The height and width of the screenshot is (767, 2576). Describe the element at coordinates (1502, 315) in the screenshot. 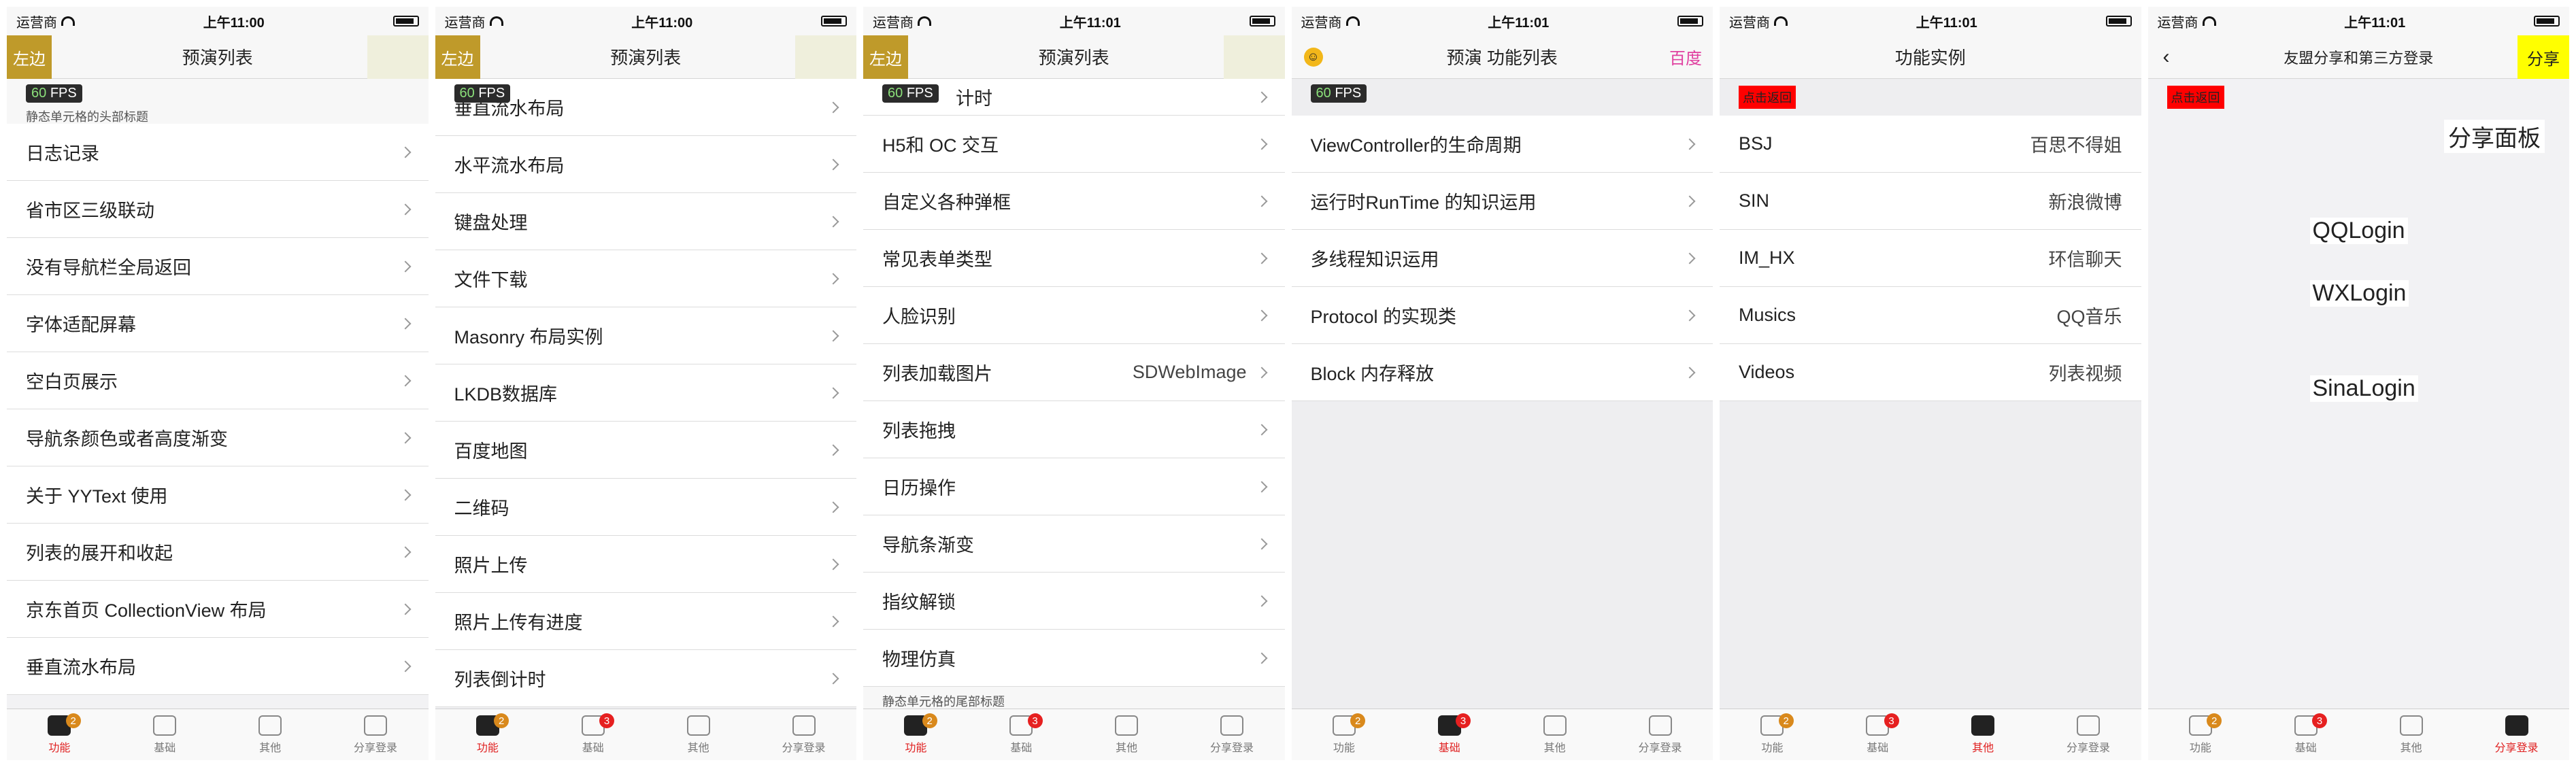

I see `list-item: Protocol 的实现类` at that location.